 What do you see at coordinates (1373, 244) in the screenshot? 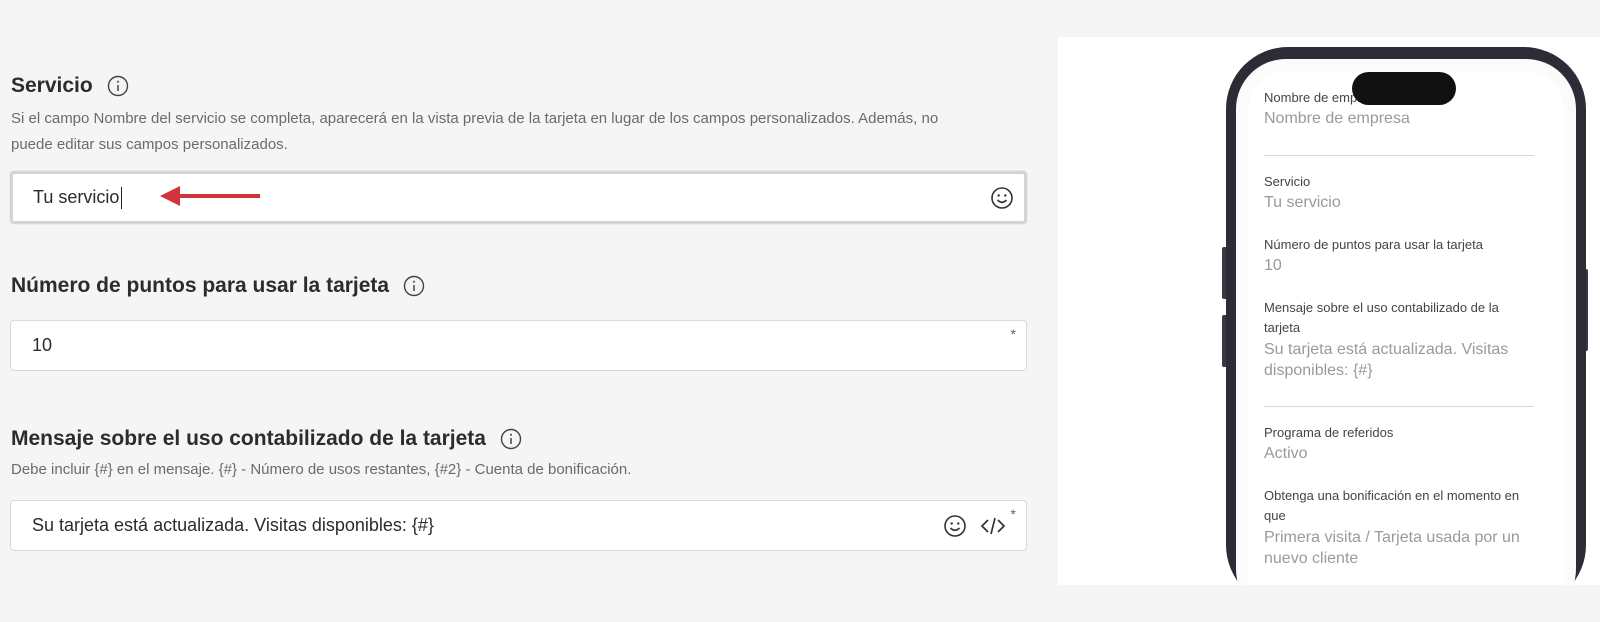
I see `preview-puntos-label: Número de puntos para usar la tarjeta` at bounding box center [1373, 244].